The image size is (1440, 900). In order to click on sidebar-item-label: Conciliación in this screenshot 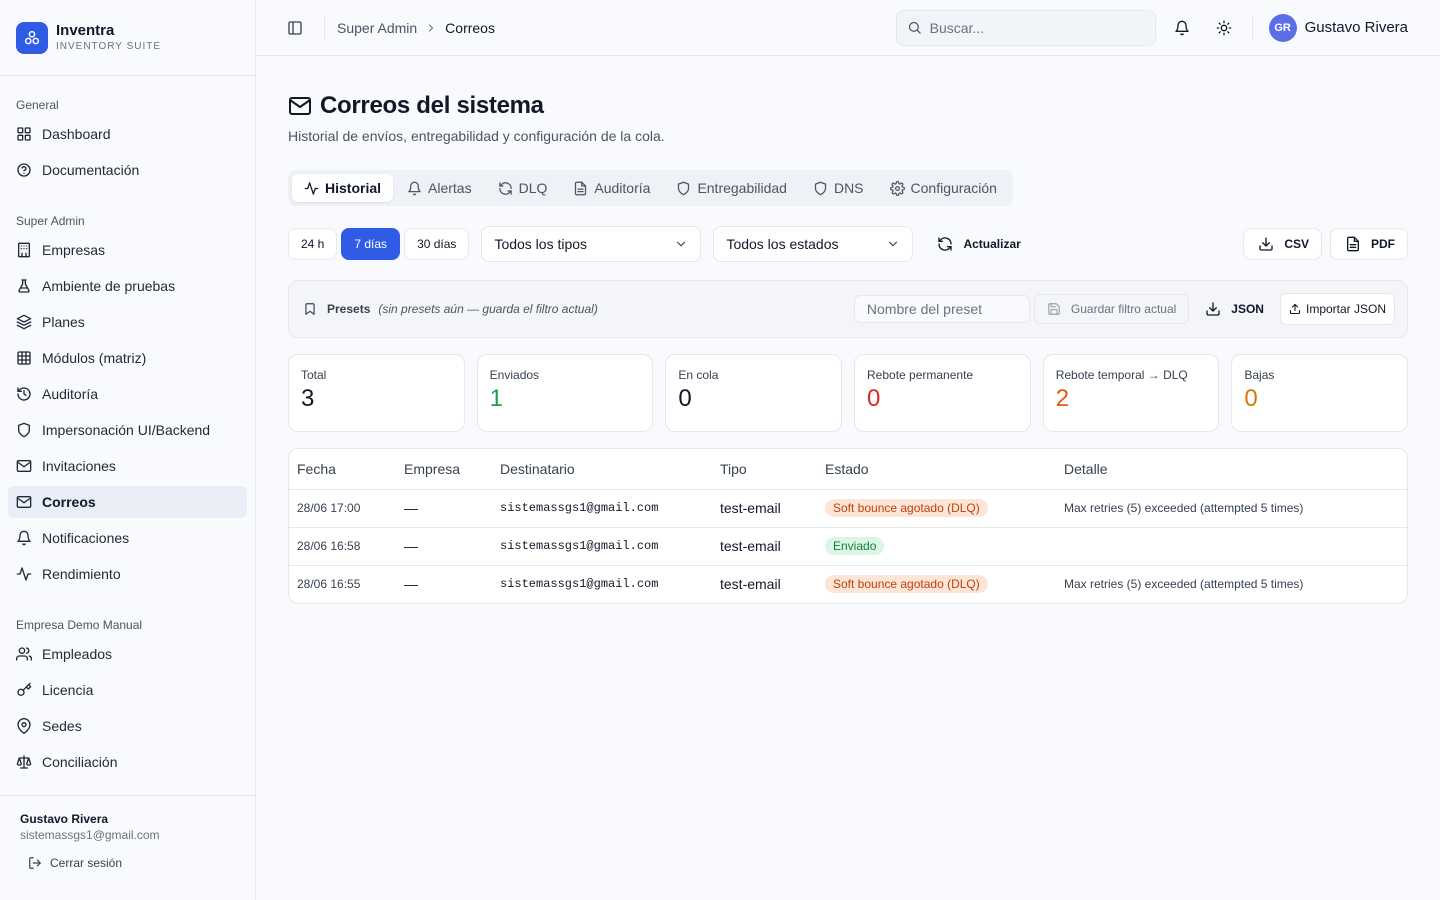, I will do `click(80, 762)`.